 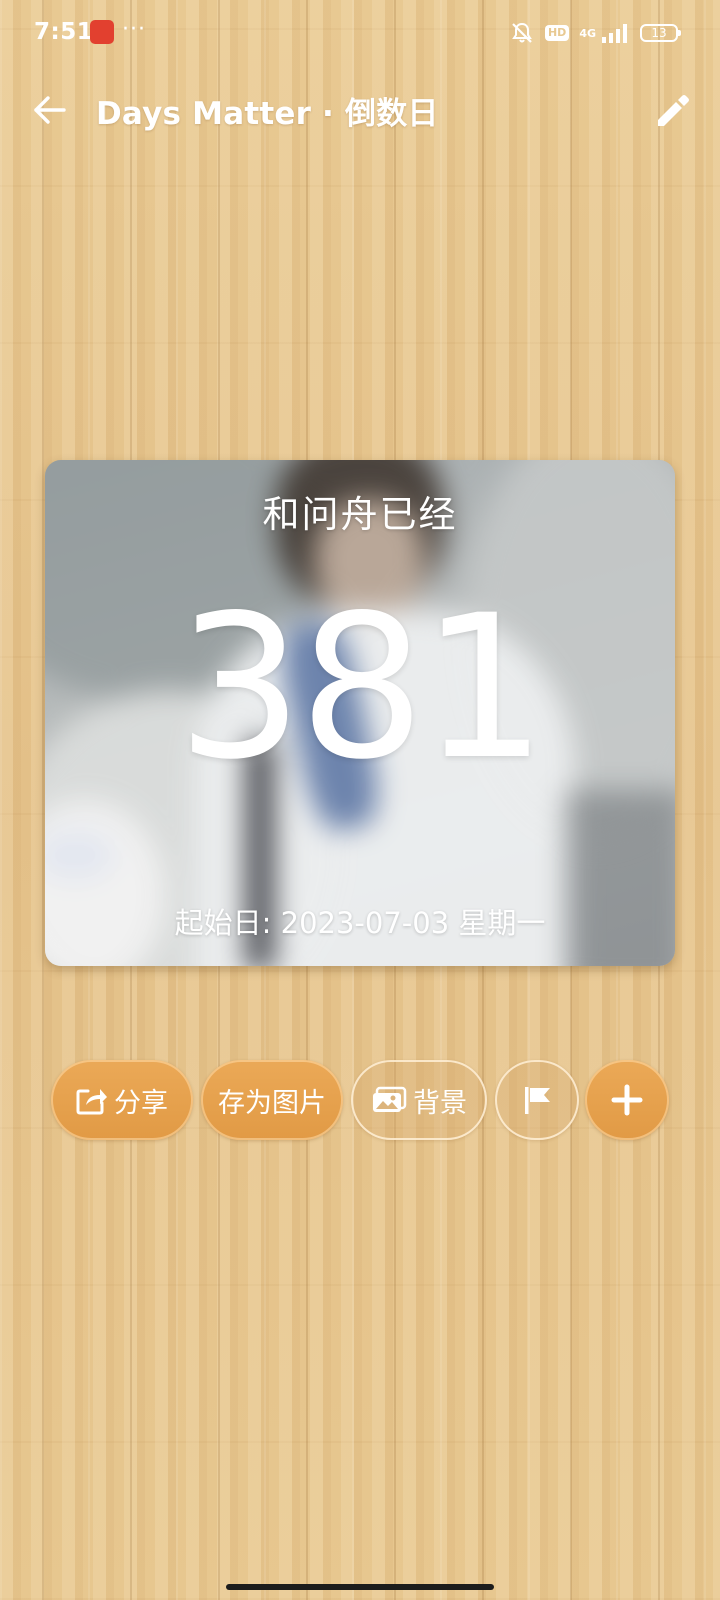 What do you see at coordinates (360, 33) in the screenshot?
I see `status-bar: 7:51 ··· HD 4G 13` at bounding box center [360, 33].